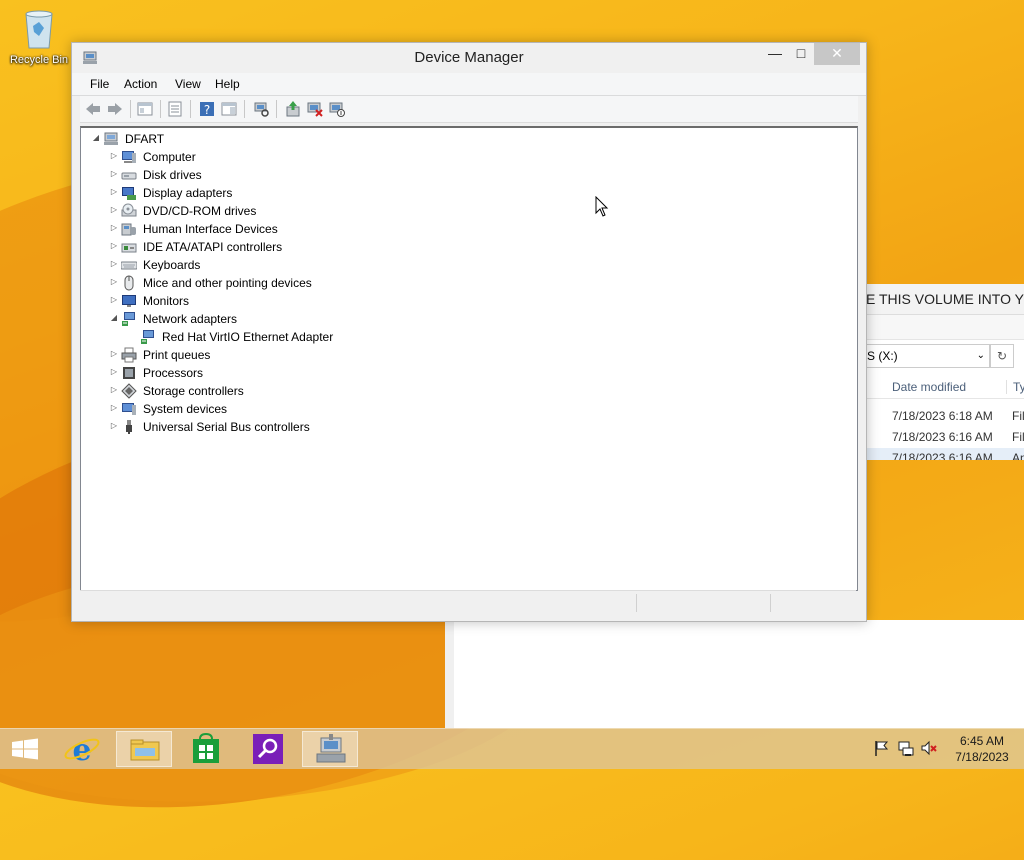 The image size is (1024, 860). I want to click on device-manager-taskbar-button, so click(330, 749).